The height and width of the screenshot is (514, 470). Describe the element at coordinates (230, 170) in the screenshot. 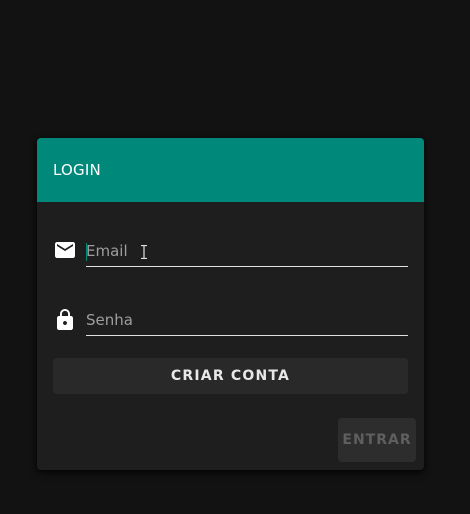

I see `card-header: LOGIN` at that location.